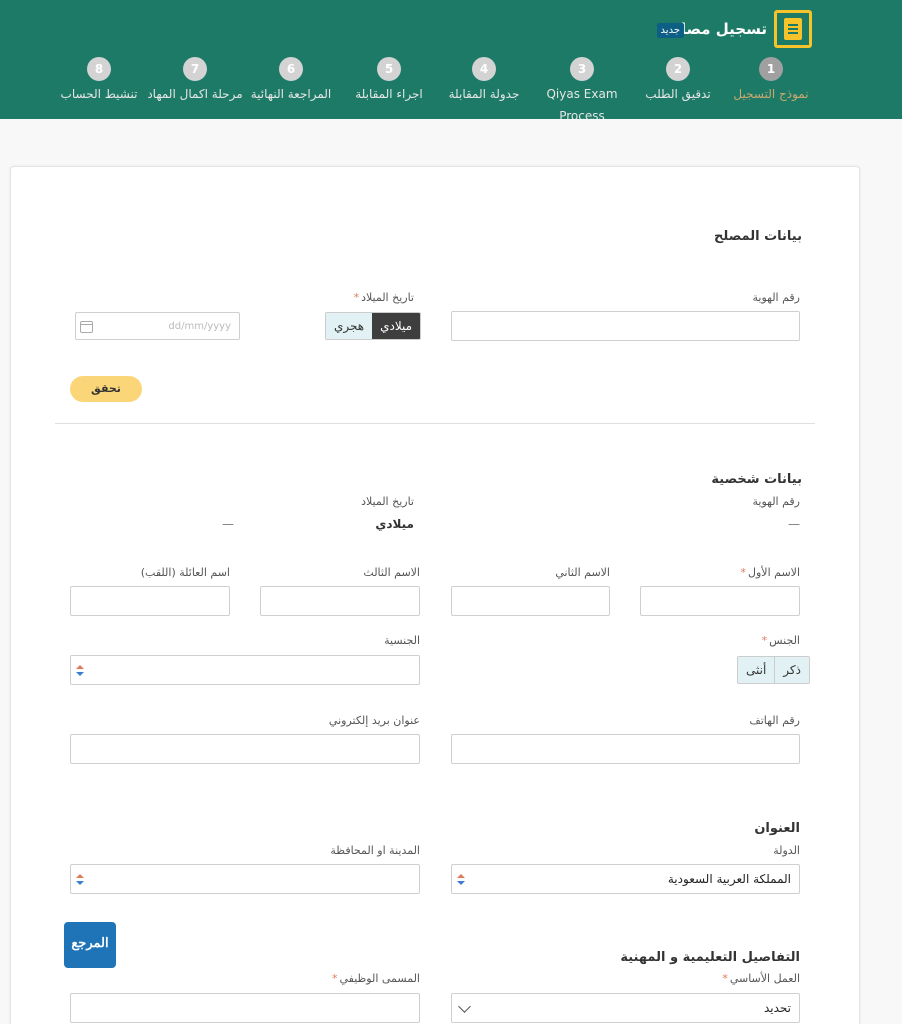  What do you see at coordinates (106, 389) in the screenshot?
I see `verify-button: تحقق` at bounding box center [106, 389].